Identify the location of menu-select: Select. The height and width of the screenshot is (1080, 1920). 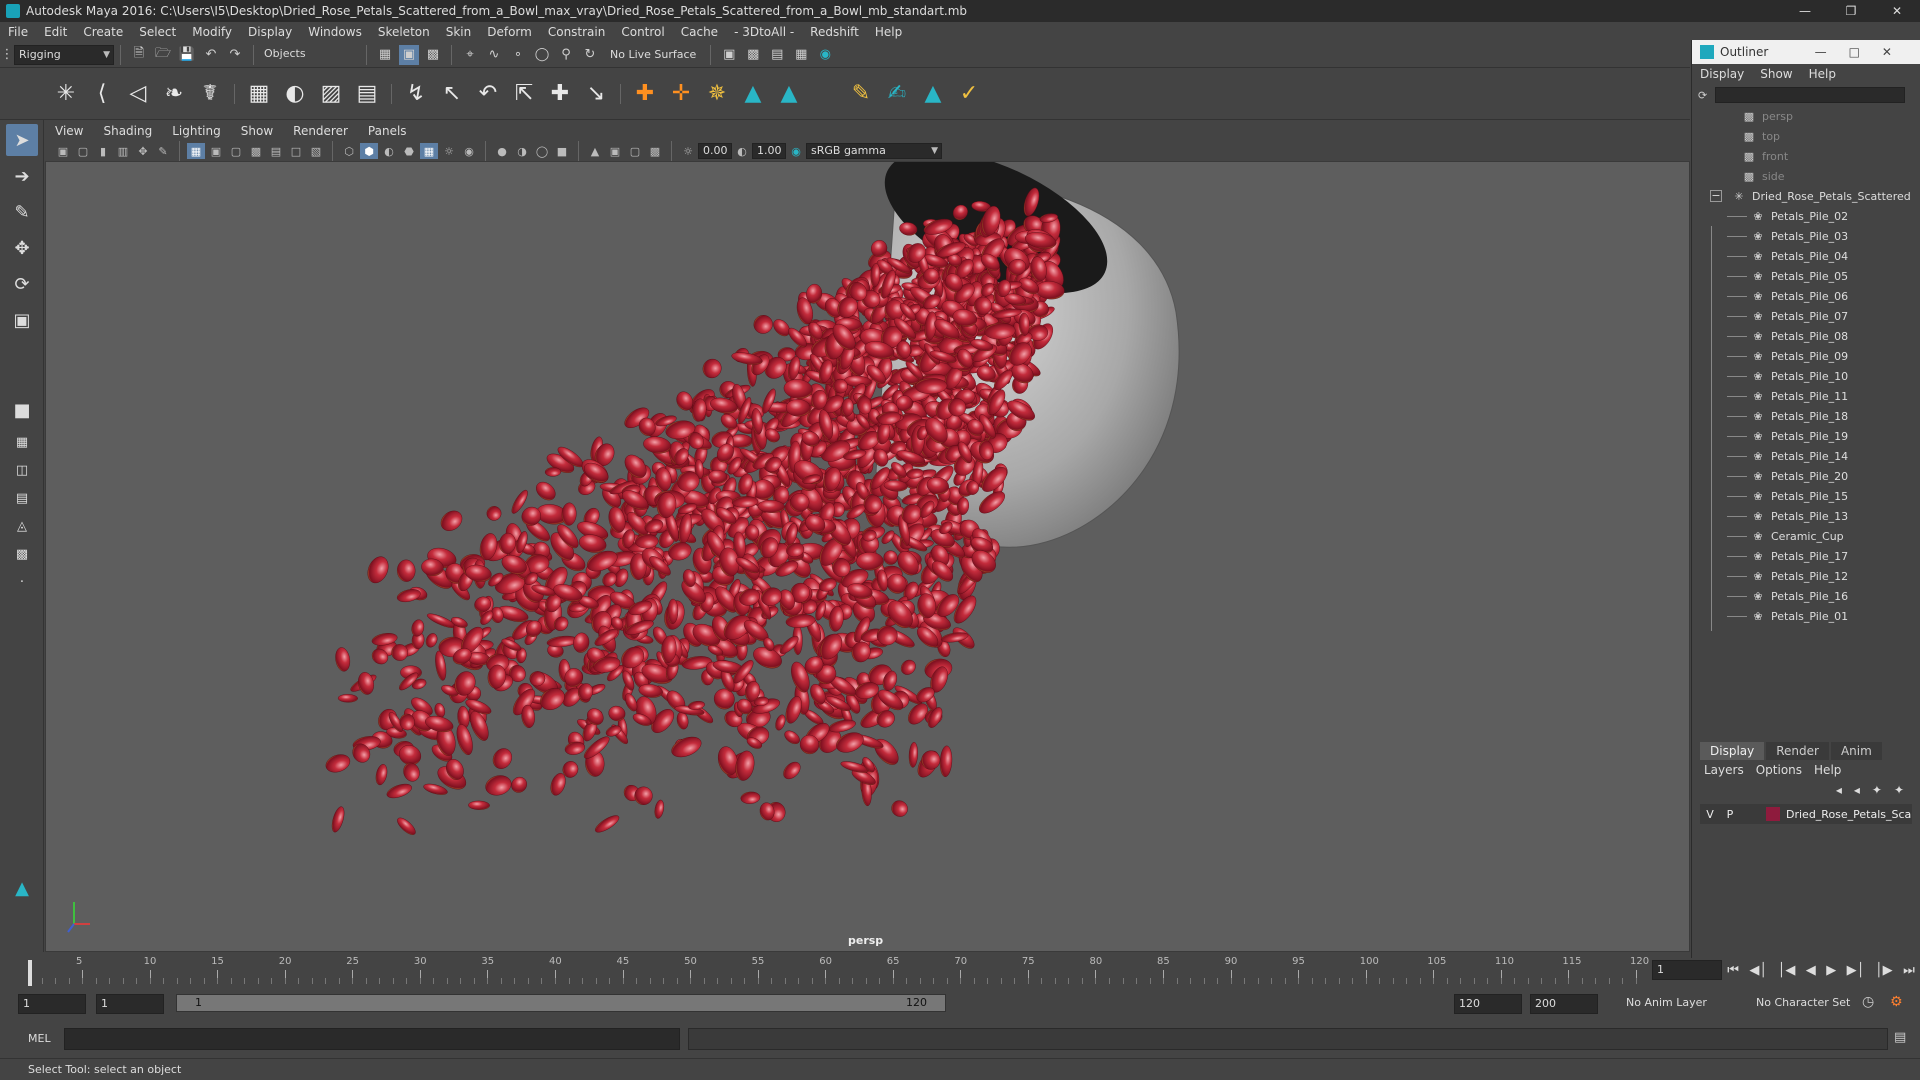
(157, 32).